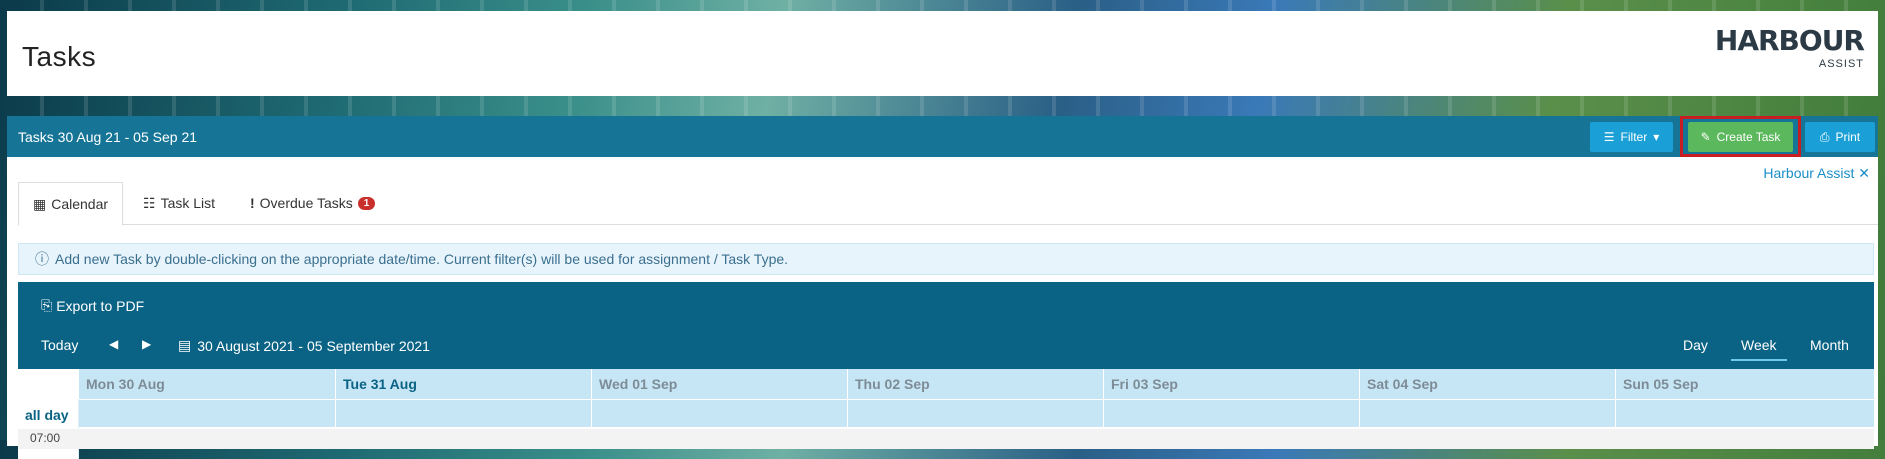 Image resolution: width=1885 pixels, height=459 pixels. Describe the element at coordinates (1829, 345) in the screenshot. I see `view-month-button: Month` at that location.